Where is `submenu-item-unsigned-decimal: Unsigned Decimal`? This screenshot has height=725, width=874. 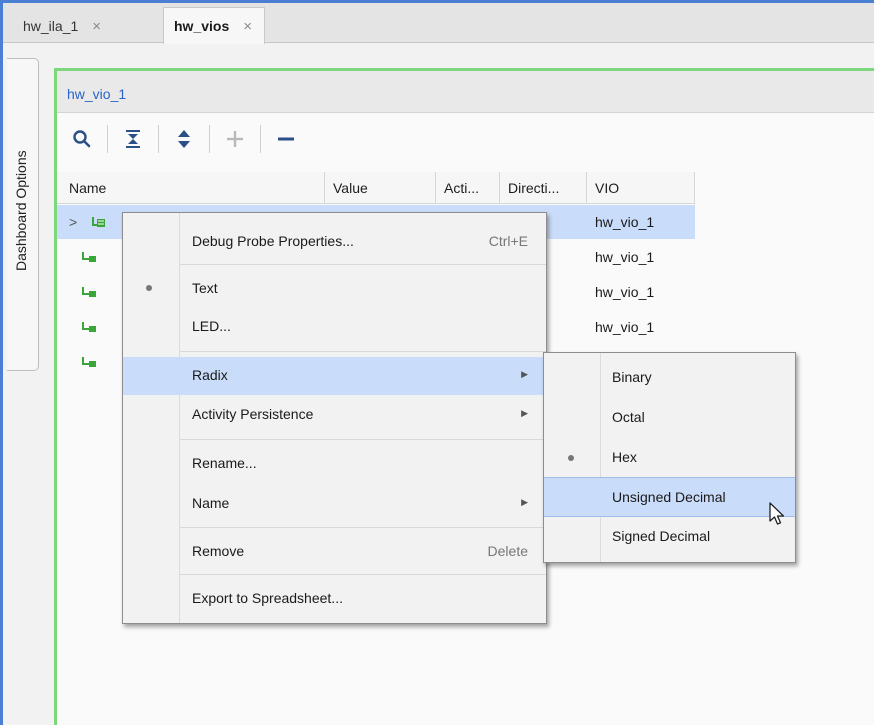 submenu-item-unsigned-decimal: Unsigned Decimal is located at coordinates (669, 497).